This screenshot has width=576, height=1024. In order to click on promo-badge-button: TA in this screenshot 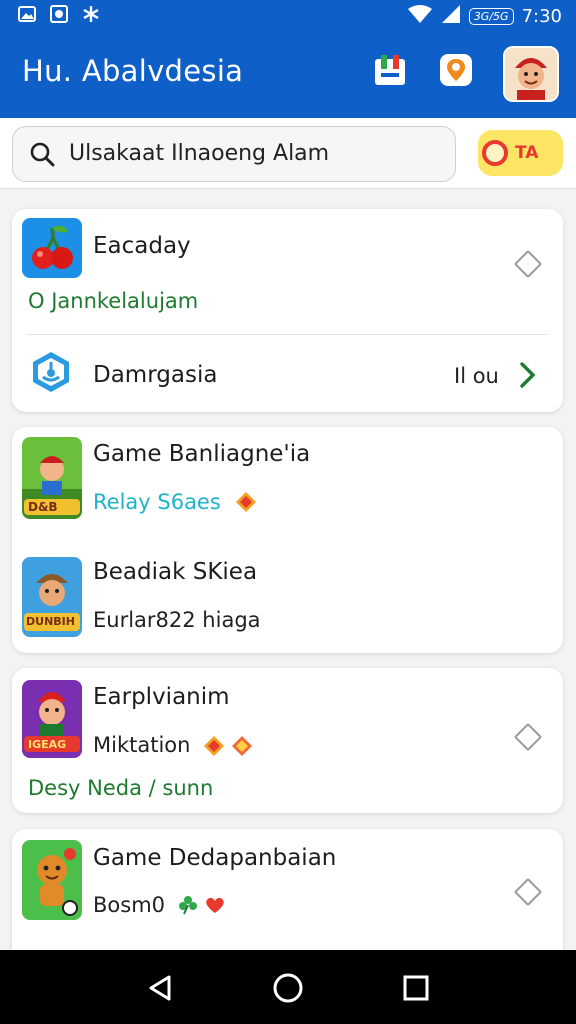, I will do `click(520, 153)`.